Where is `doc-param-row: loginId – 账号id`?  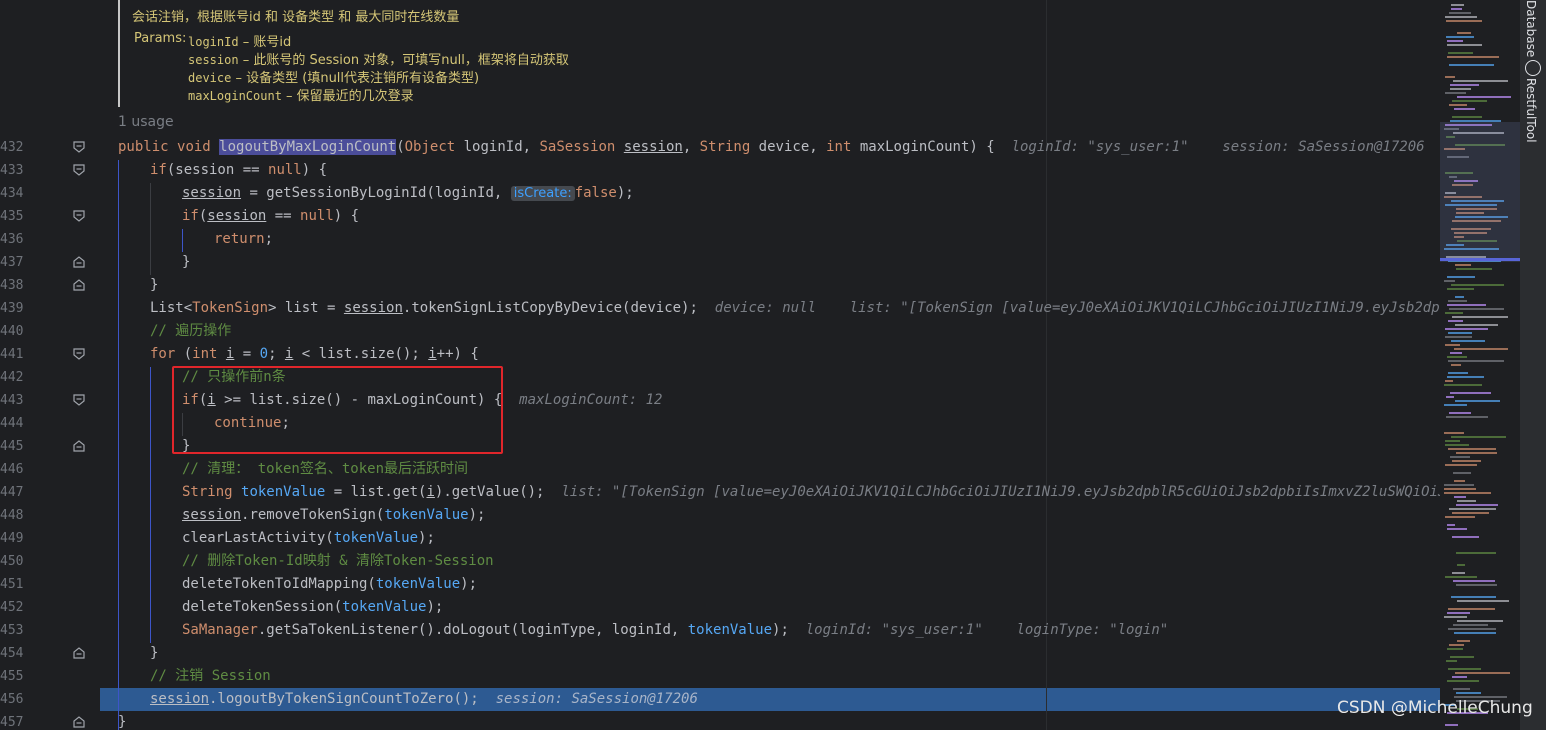
doc-param-row: loginId – 账号id is located at coordinates (239, 40).